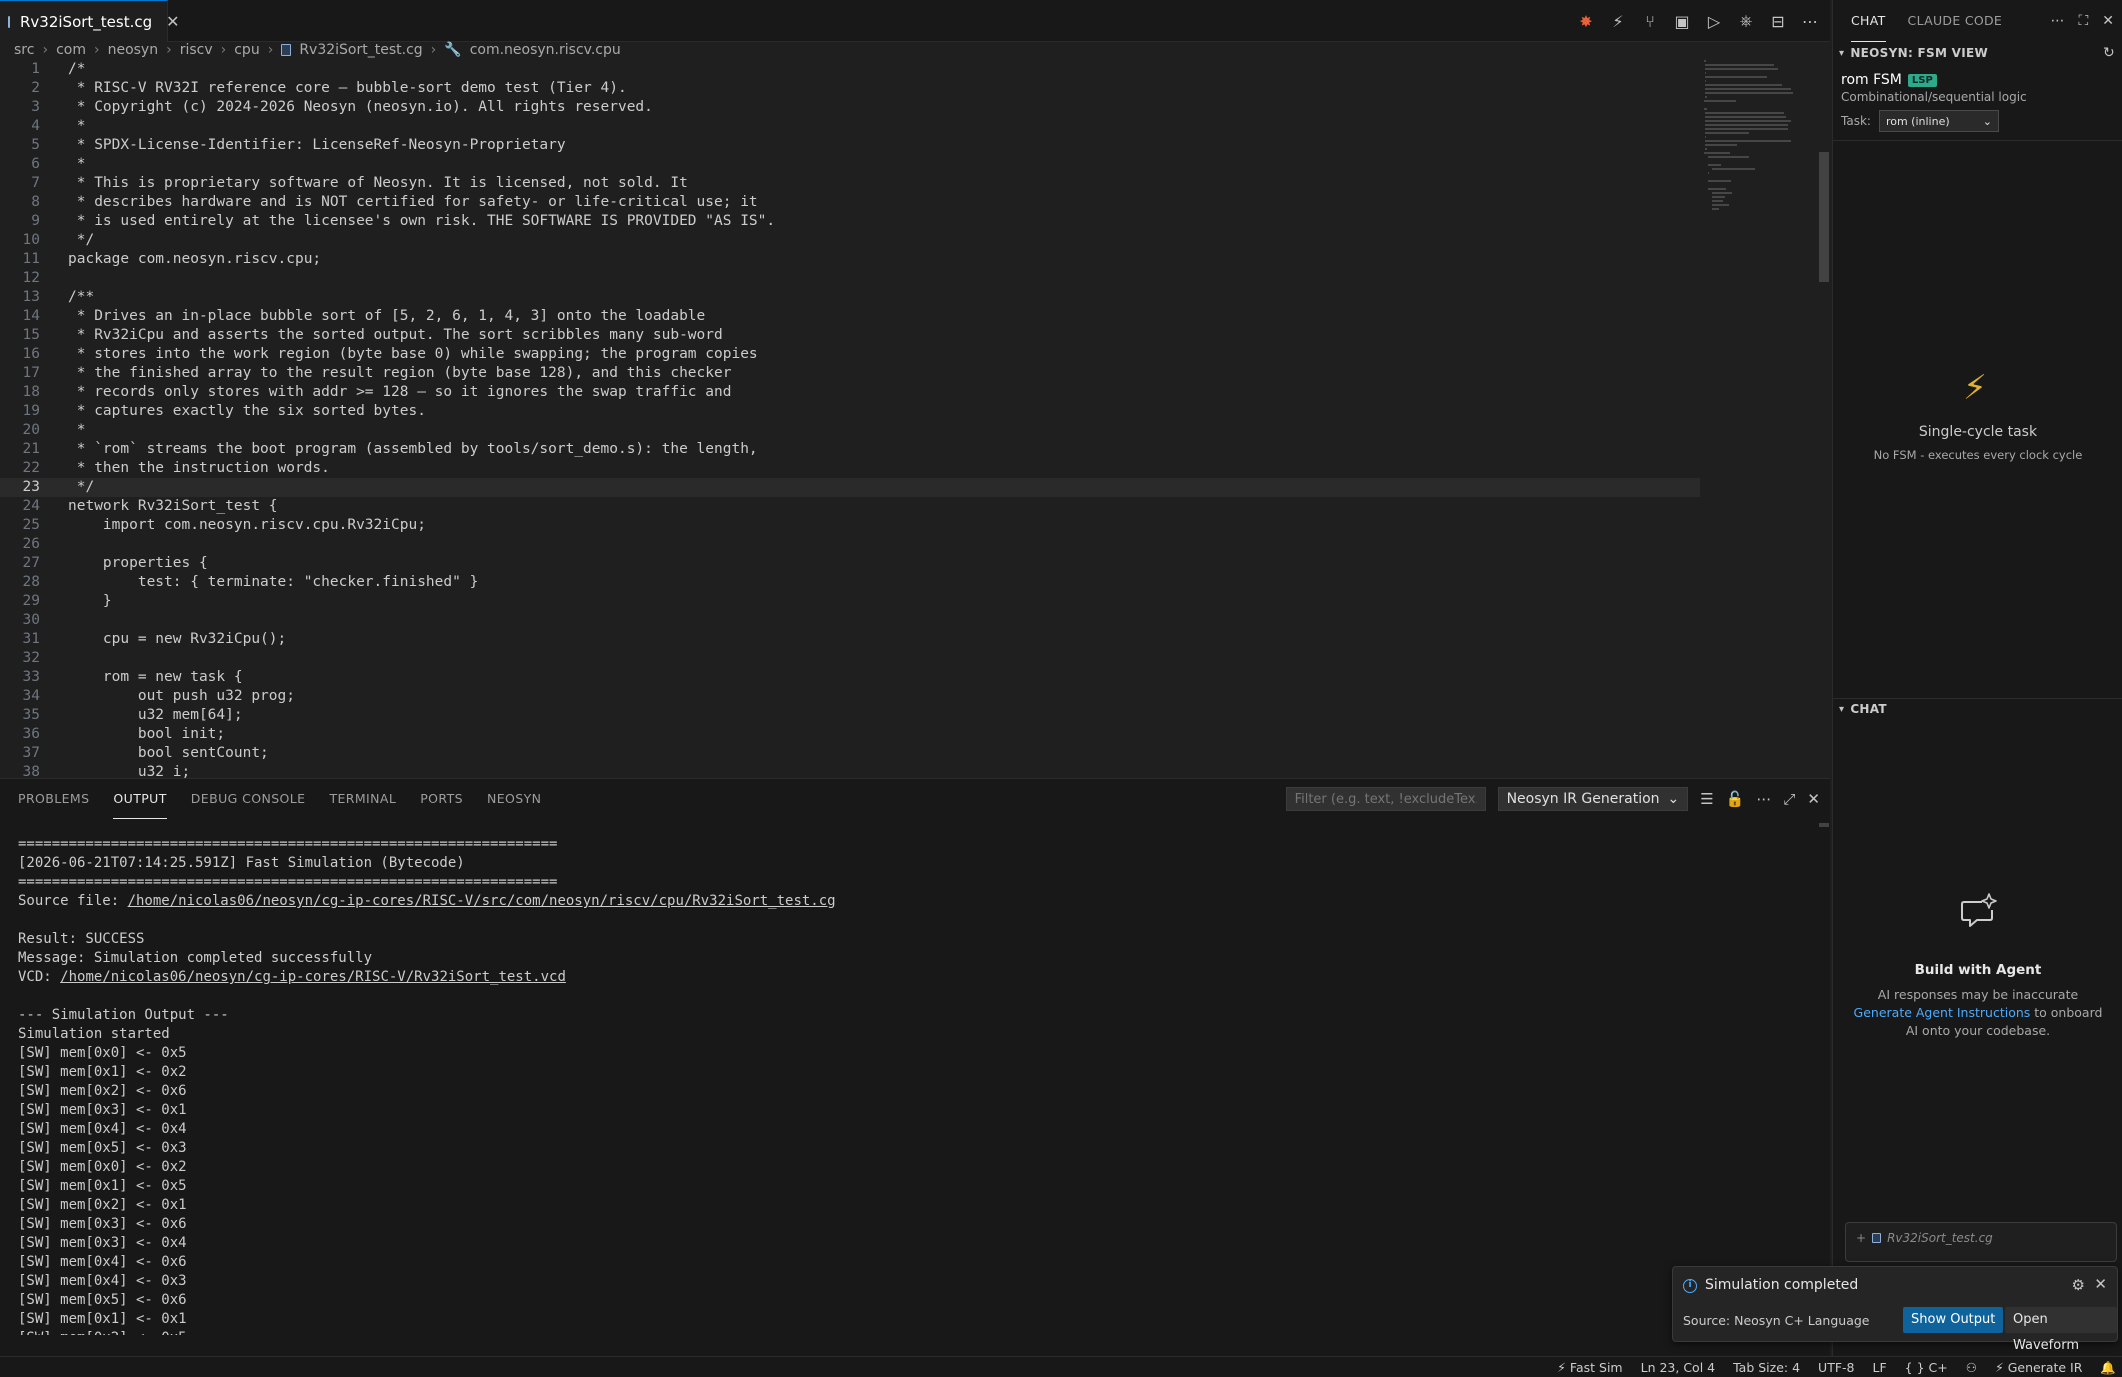 Image resolution: width=2122 pixels, height=1377 pixels. Describe the element at coordinates (1759, 190) in the screenshot. I see `minimap` at that location.